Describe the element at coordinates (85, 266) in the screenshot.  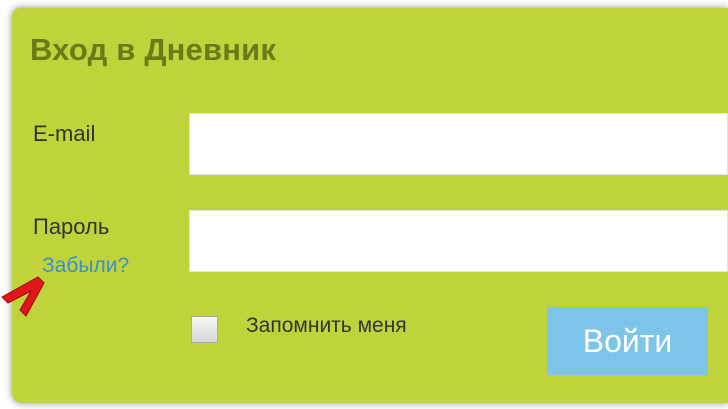
I see `forgot-password-link: Забыли?` at that location.